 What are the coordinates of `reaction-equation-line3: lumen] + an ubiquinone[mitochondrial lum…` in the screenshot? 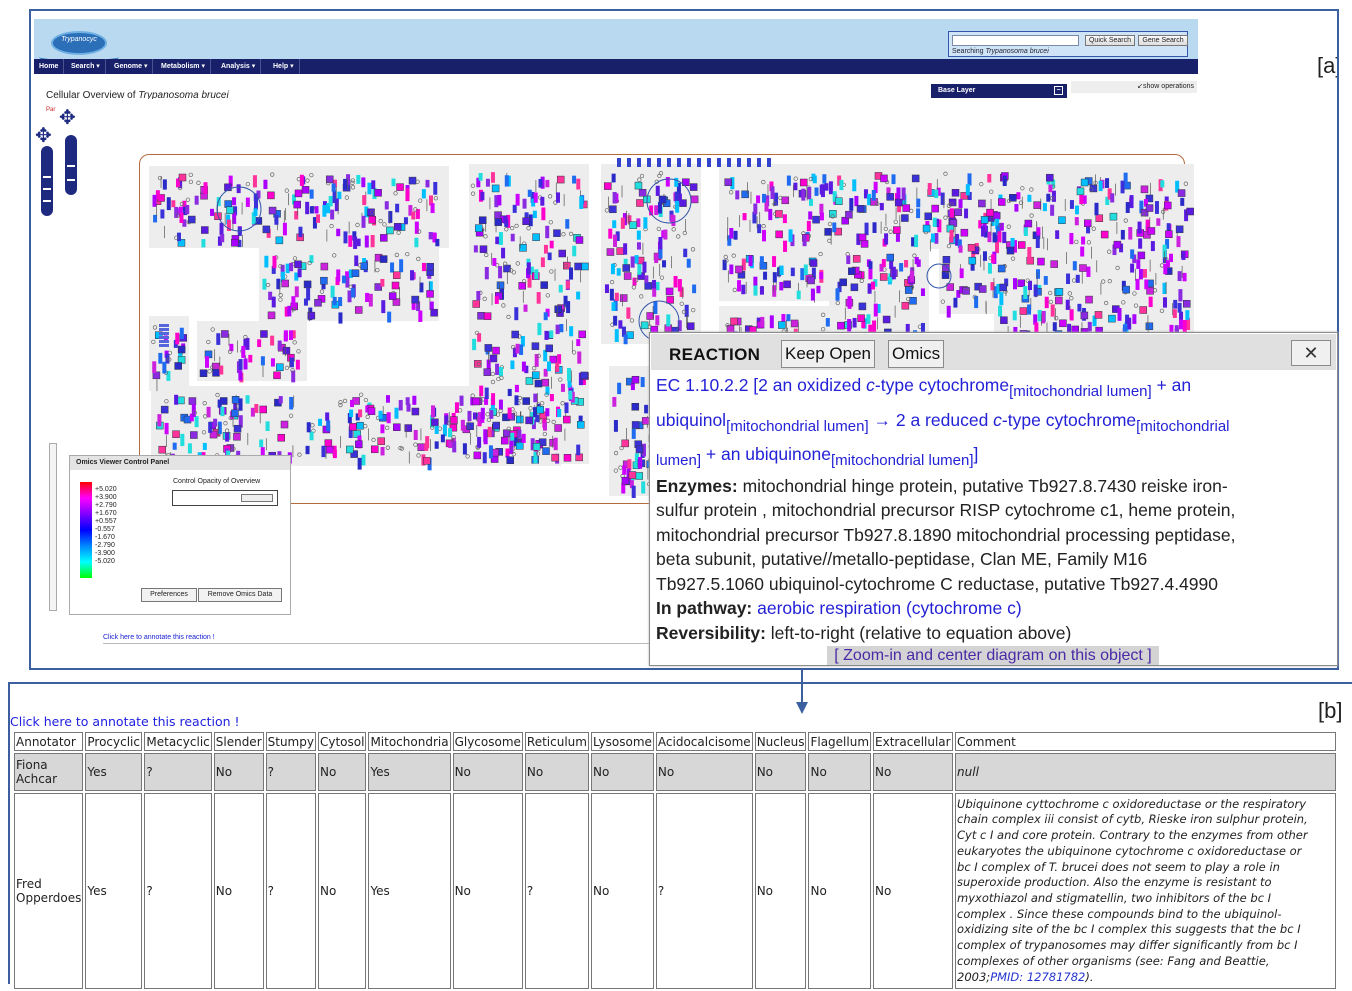 It's located at (996, 458).